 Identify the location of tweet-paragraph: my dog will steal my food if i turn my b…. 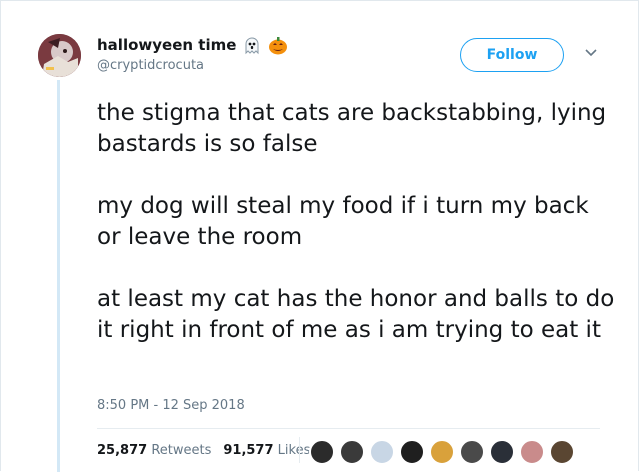
(343, 221).